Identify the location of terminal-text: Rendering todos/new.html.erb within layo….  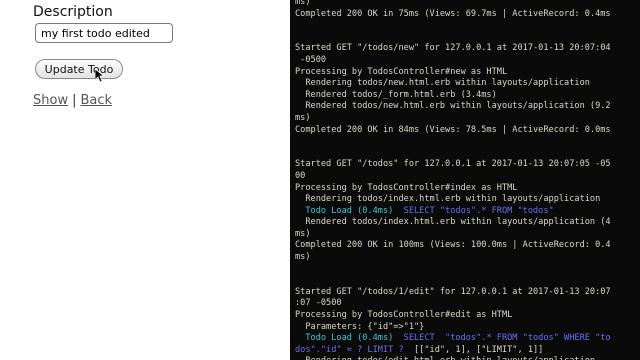
(442, 83).